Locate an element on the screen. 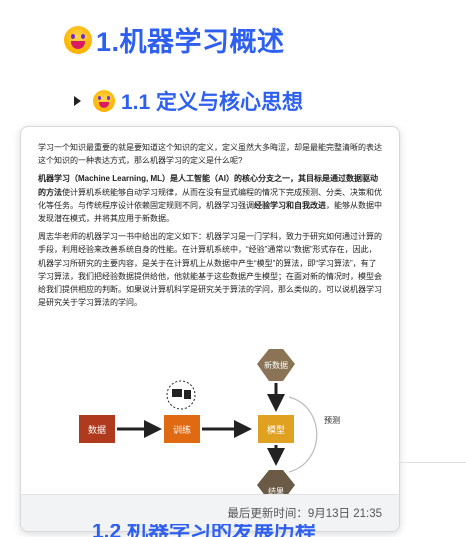 The width and height of the screenshot is (466, 537). section-heading-1: 1.机器学习概述 is located at coordinates (174, 39).